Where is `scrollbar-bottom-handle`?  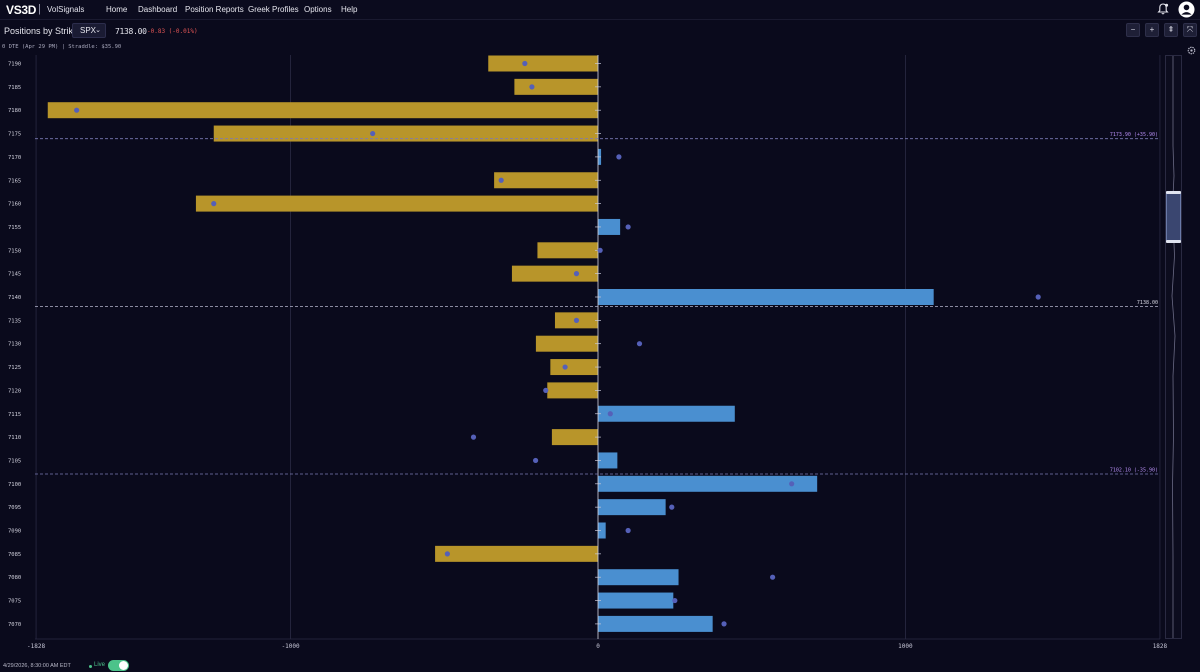
scrollbar-bottom-handle is located at coordinates (1173, 241).